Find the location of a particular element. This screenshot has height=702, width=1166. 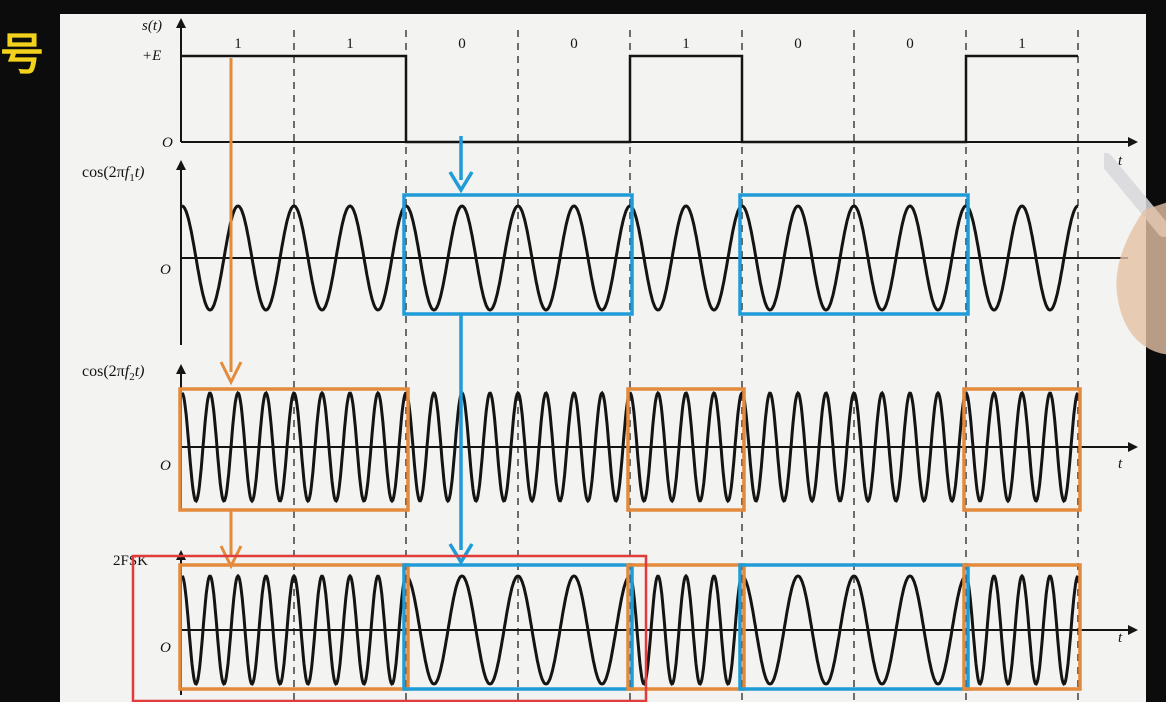

side-character: 号 is located at coordinates (22, 54).